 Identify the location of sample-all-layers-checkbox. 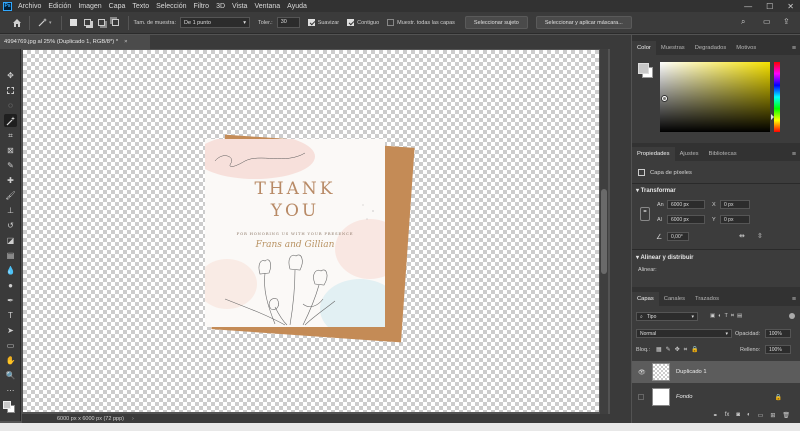
(391, 22).